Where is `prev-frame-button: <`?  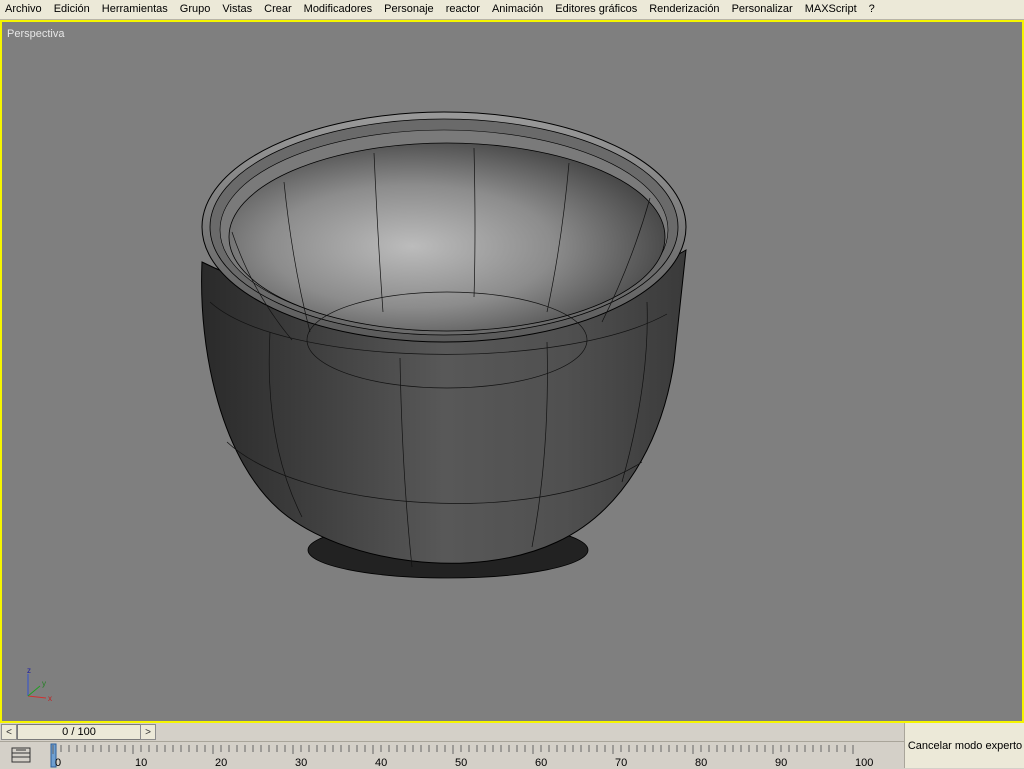
prev-frame-button: < is located at coordinates (9, 732).